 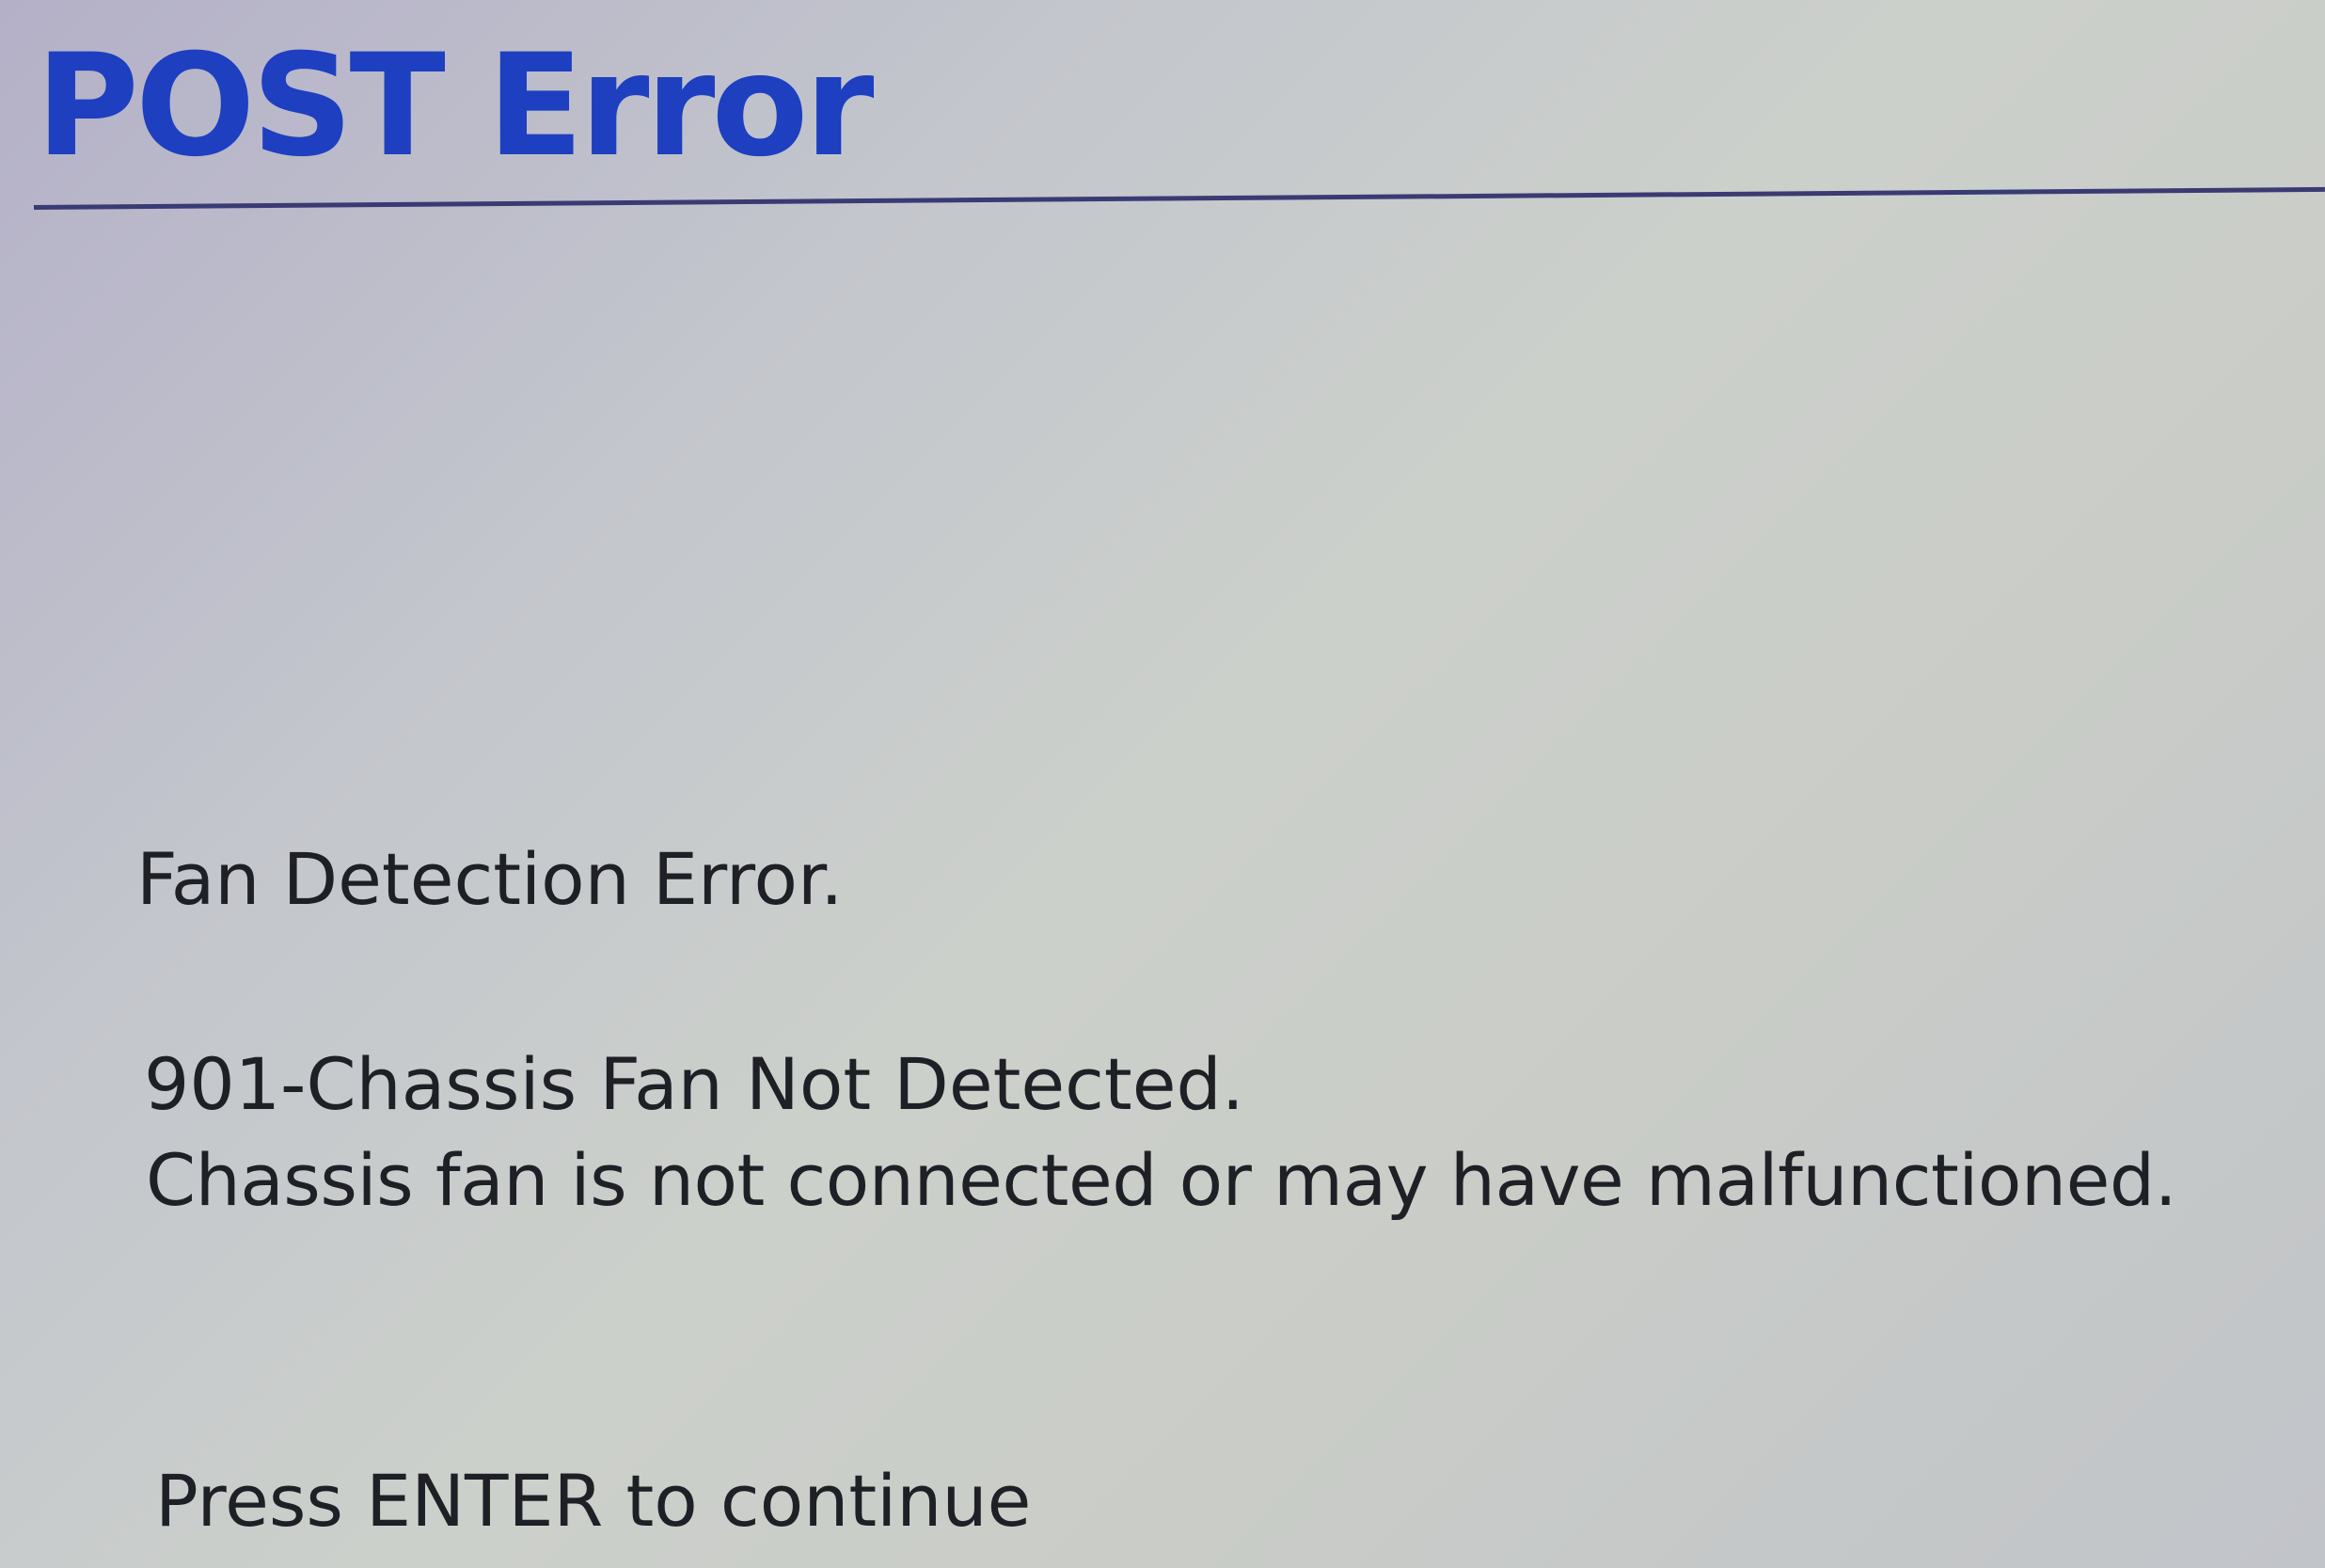 What do you see at coordinates (593, 1501) in the screenshot?
I see `continue-prompt: Press ENTER to continue` at bounding box center [593, 1501].